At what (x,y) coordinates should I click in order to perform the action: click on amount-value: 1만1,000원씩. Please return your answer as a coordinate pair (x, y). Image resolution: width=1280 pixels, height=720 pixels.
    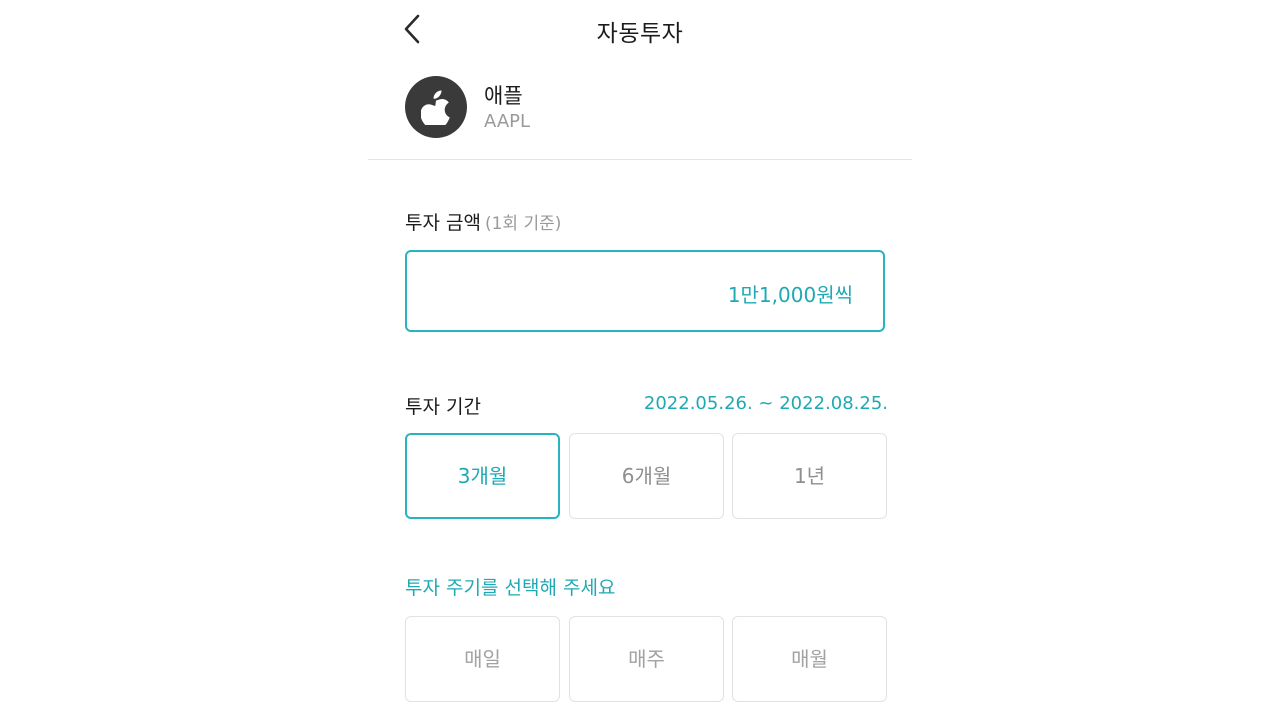
    Looking at the image, I should click on (790, 295).